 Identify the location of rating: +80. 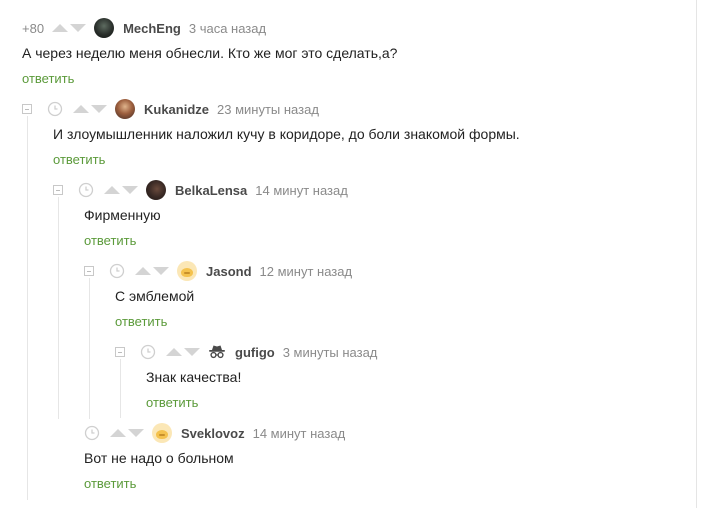
(33, 28).